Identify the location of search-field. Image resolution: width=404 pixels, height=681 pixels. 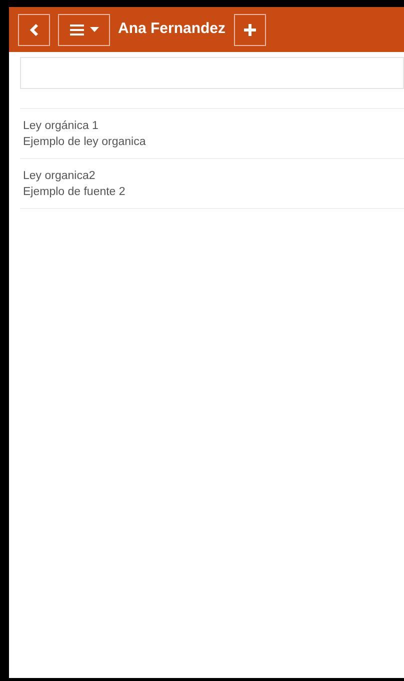
(212, 73).